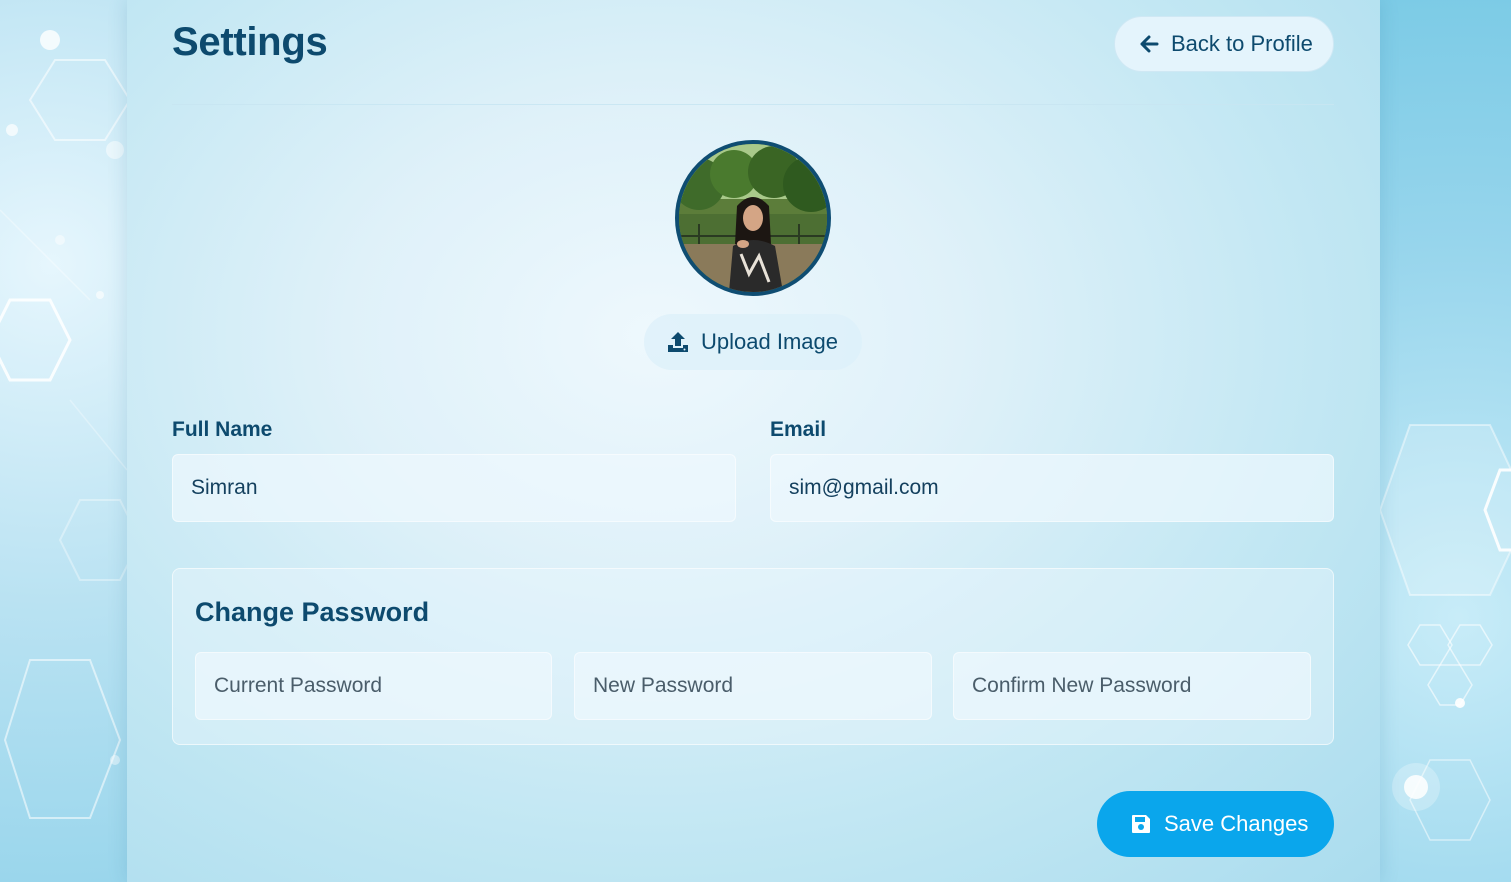 The width and height of the screenshot is (1511, 882). Describe the element at coordinates (454, 488) in the screenshot. I see `full-name-field: Simran` at that location.